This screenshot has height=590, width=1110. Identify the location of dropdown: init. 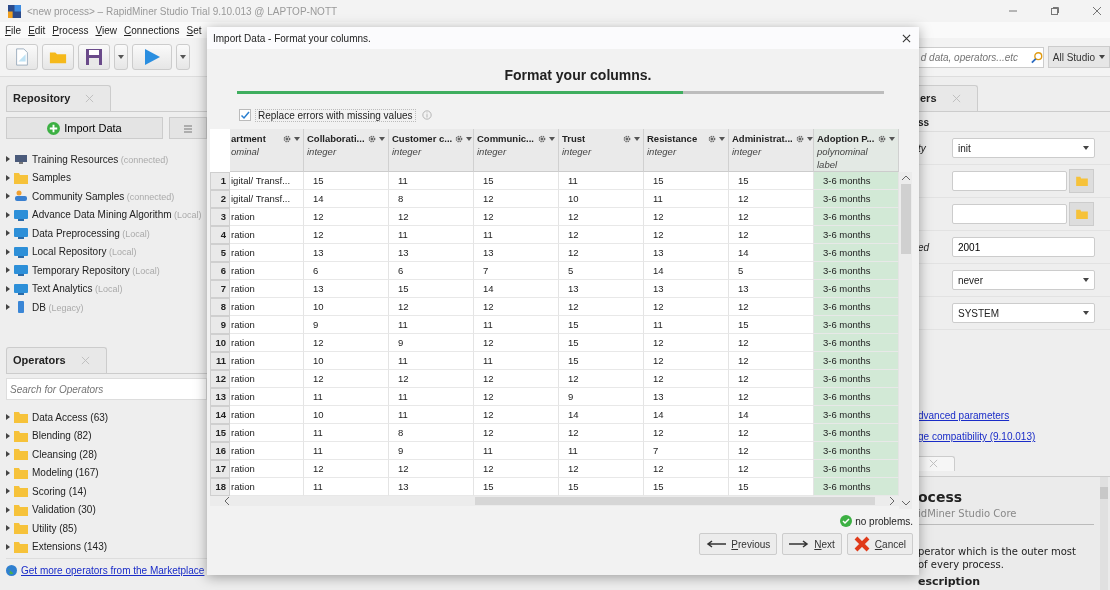
(1023, 148).